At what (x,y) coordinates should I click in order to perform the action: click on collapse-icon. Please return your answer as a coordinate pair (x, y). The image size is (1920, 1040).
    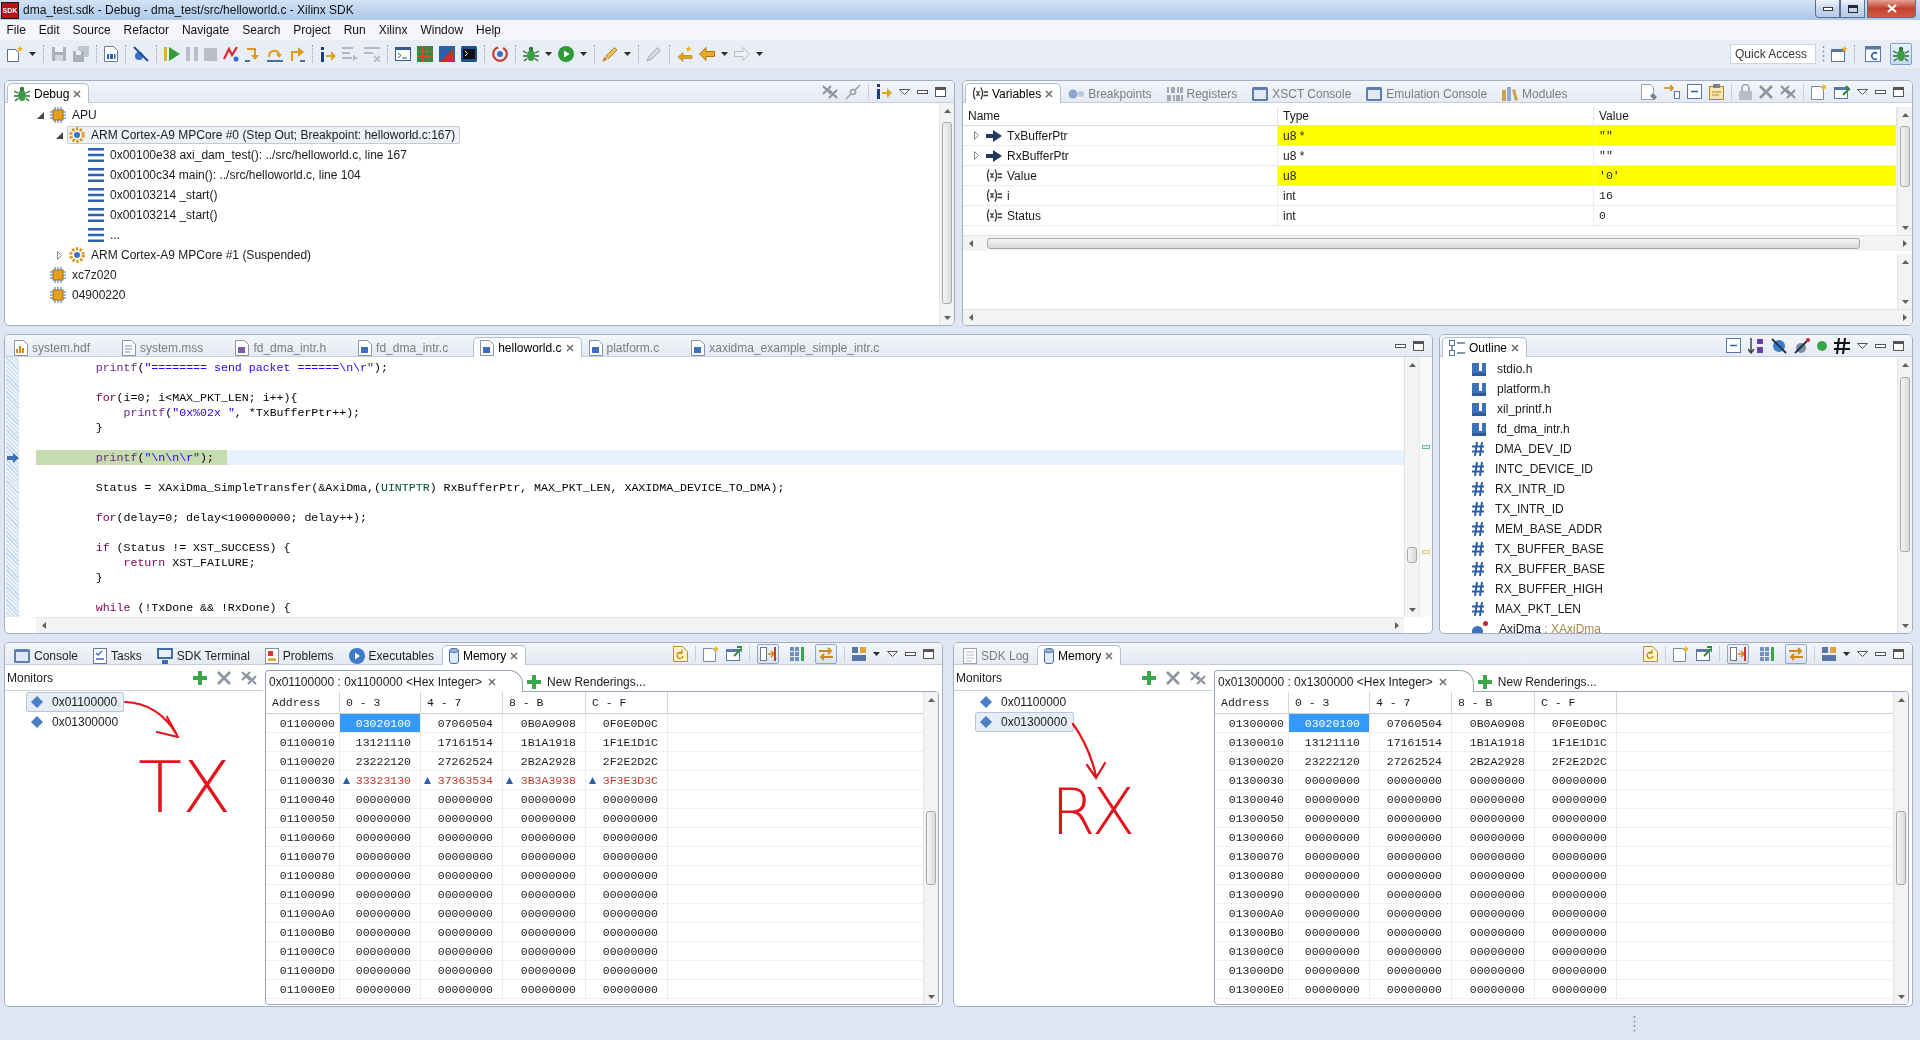
    Looking at the image, I should click on (1733, 345).